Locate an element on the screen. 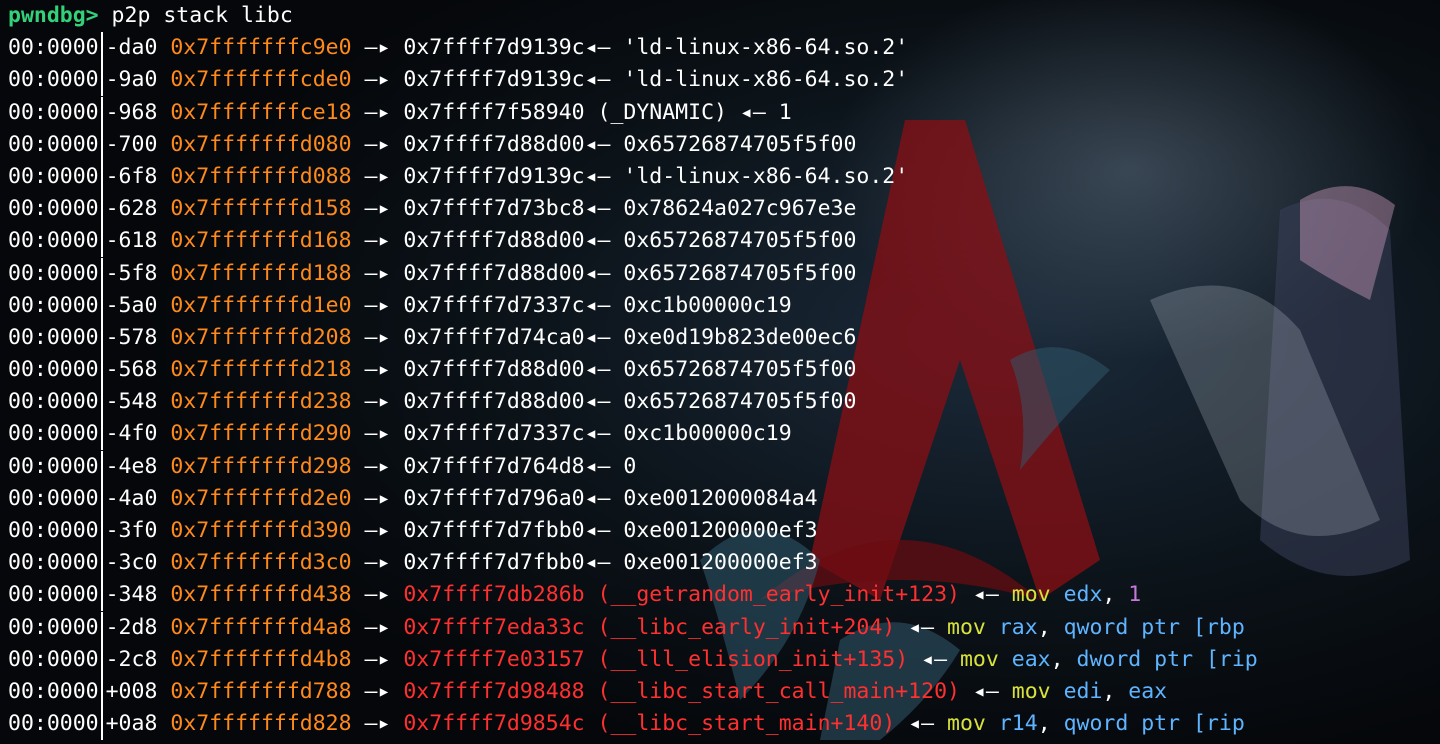  stack-address: 0x7fffffffd2e0 is located at coordinates (261, 498).